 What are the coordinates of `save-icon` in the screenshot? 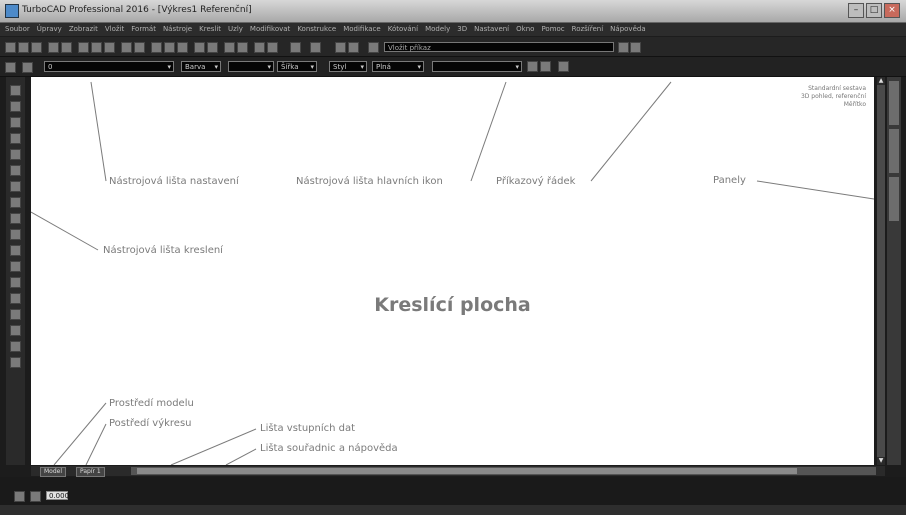 It's located at (36, 47).